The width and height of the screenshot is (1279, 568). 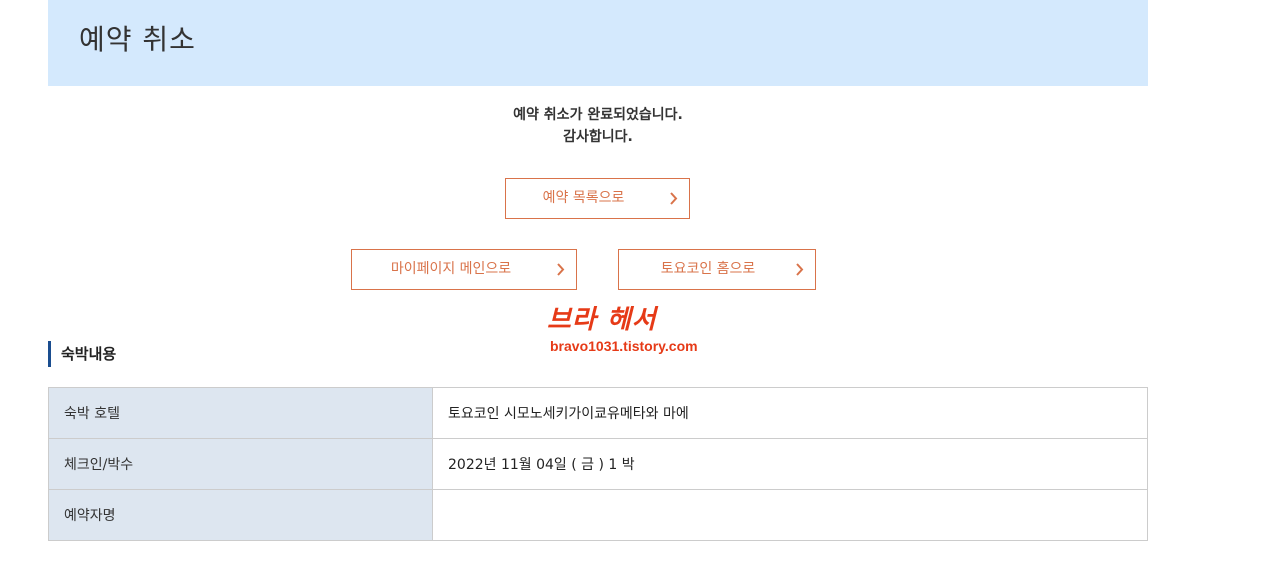 I want to click on reservation-list-button: 예약 목록으로, so click(x=597, y=198).